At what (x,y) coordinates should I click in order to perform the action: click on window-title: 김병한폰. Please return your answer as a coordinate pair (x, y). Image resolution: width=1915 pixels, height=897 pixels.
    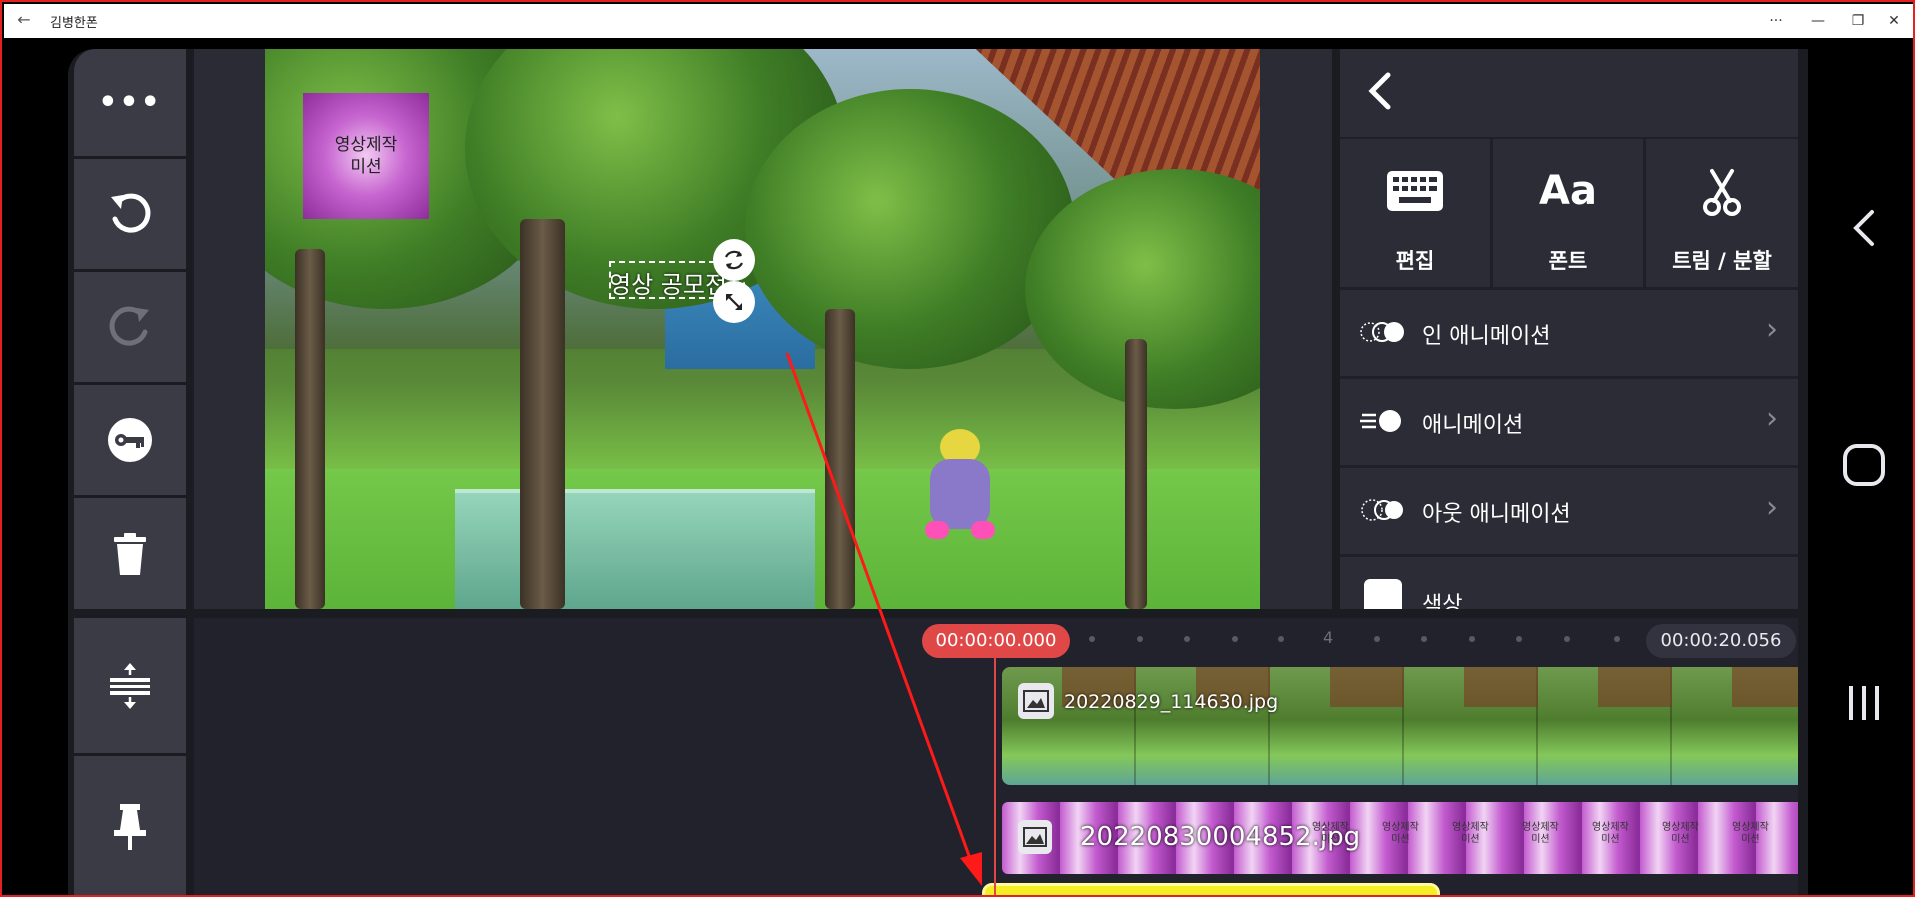
    Looking at the image, I should click on (74, 23).